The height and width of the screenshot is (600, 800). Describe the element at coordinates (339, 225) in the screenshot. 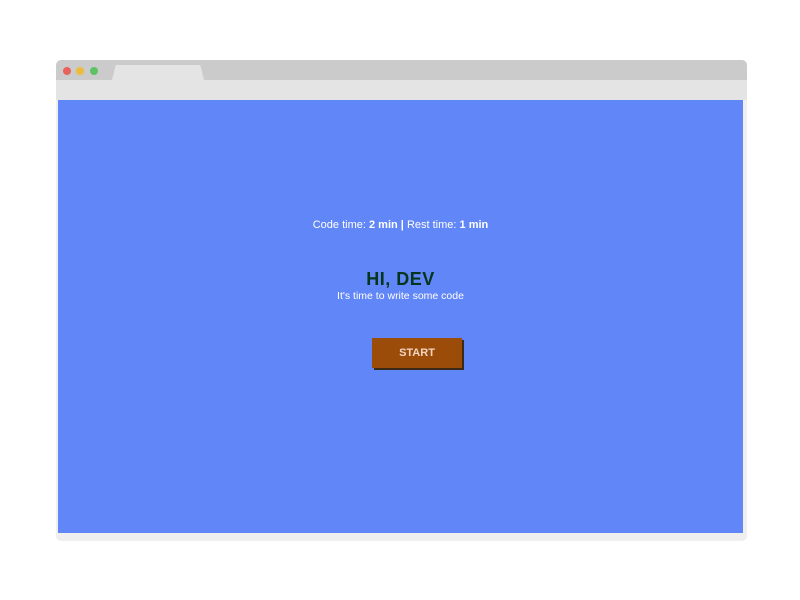

I see `code-time-label: Code time:` at that location.